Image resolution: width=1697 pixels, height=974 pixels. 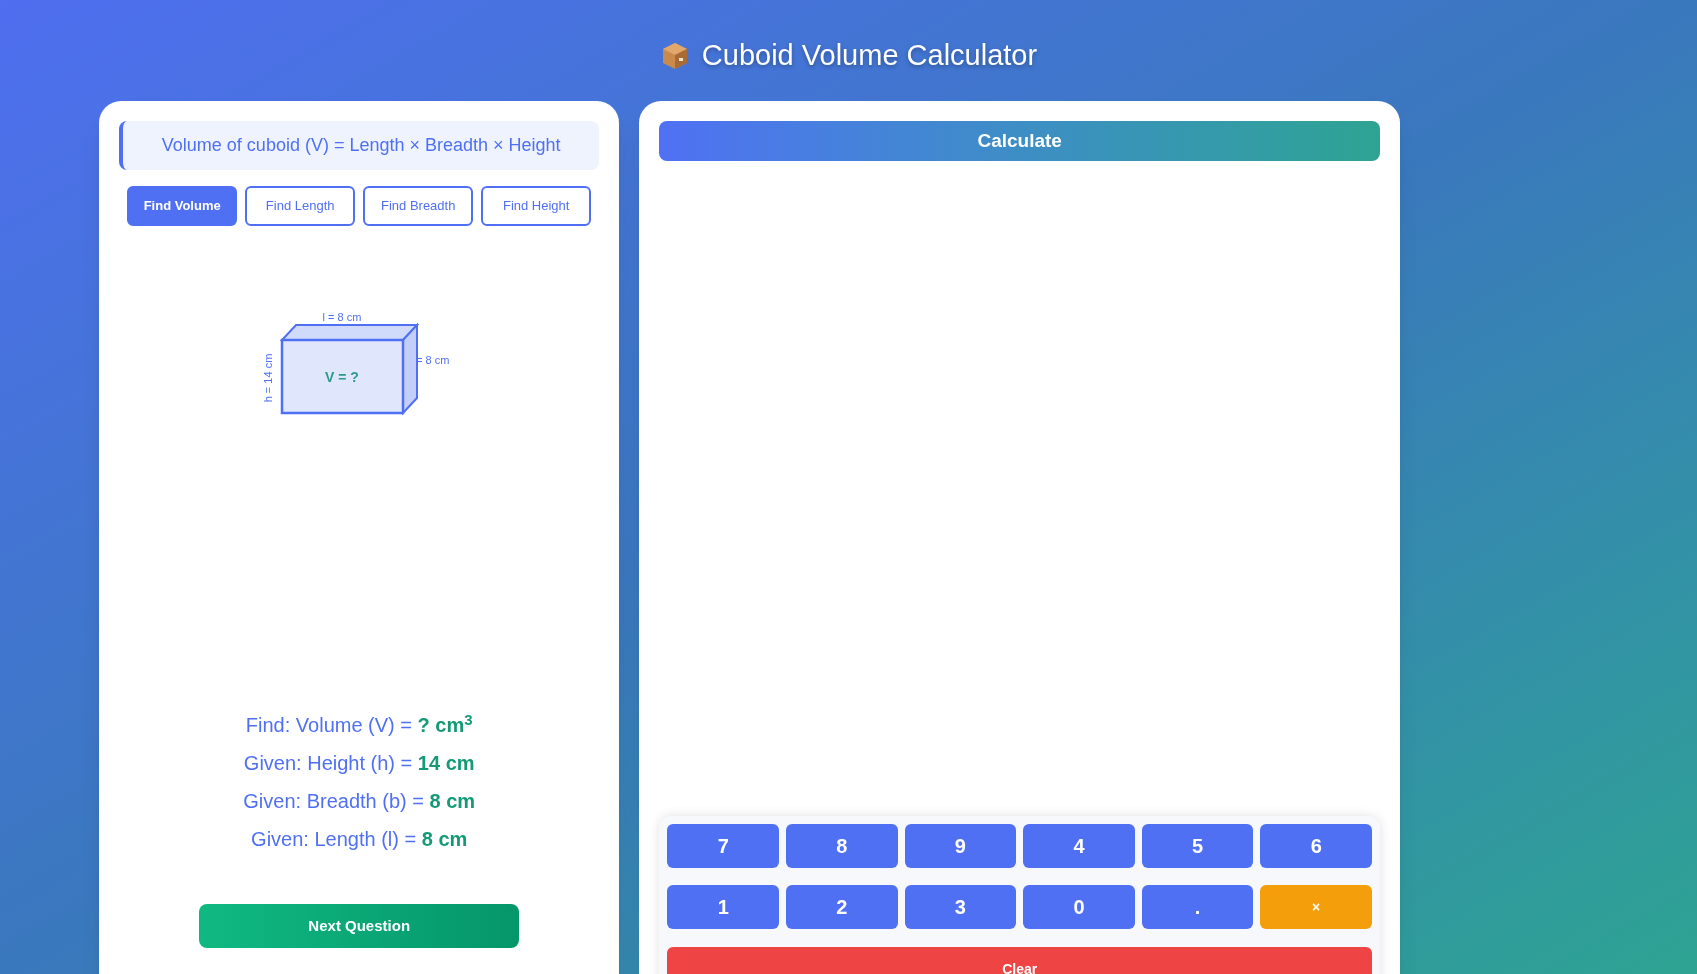 I want to click on problem-line: Given: Breadth (b) = 8 cm, so click(x=359, y=801).